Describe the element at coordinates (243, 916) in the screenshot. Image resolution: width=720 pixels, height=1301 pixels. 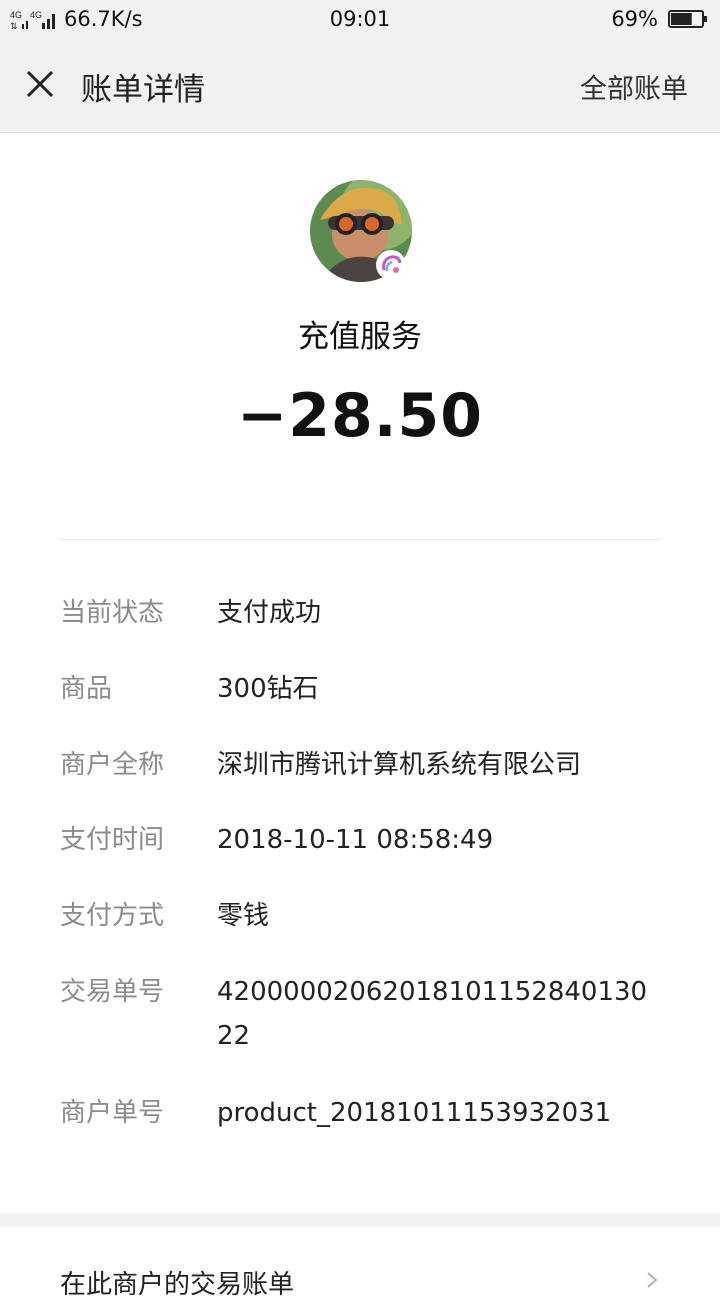
I see `detail-value: 零钱` at that location.